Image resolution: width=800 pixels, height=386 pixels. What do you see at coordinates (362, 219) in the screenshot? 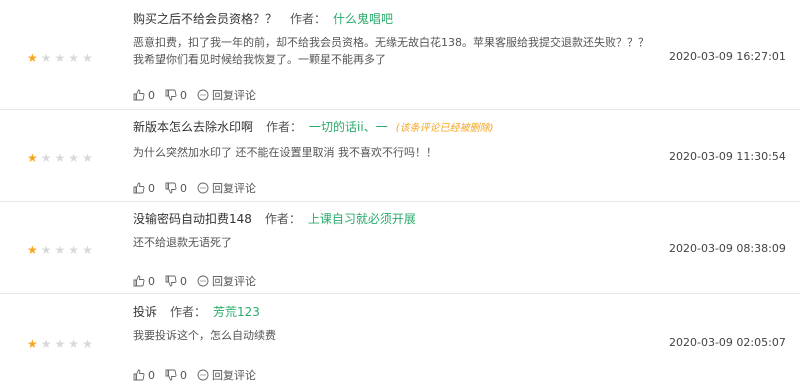
I see `author-link: 上课自习就必须开展` at bounding box center [362, 219].